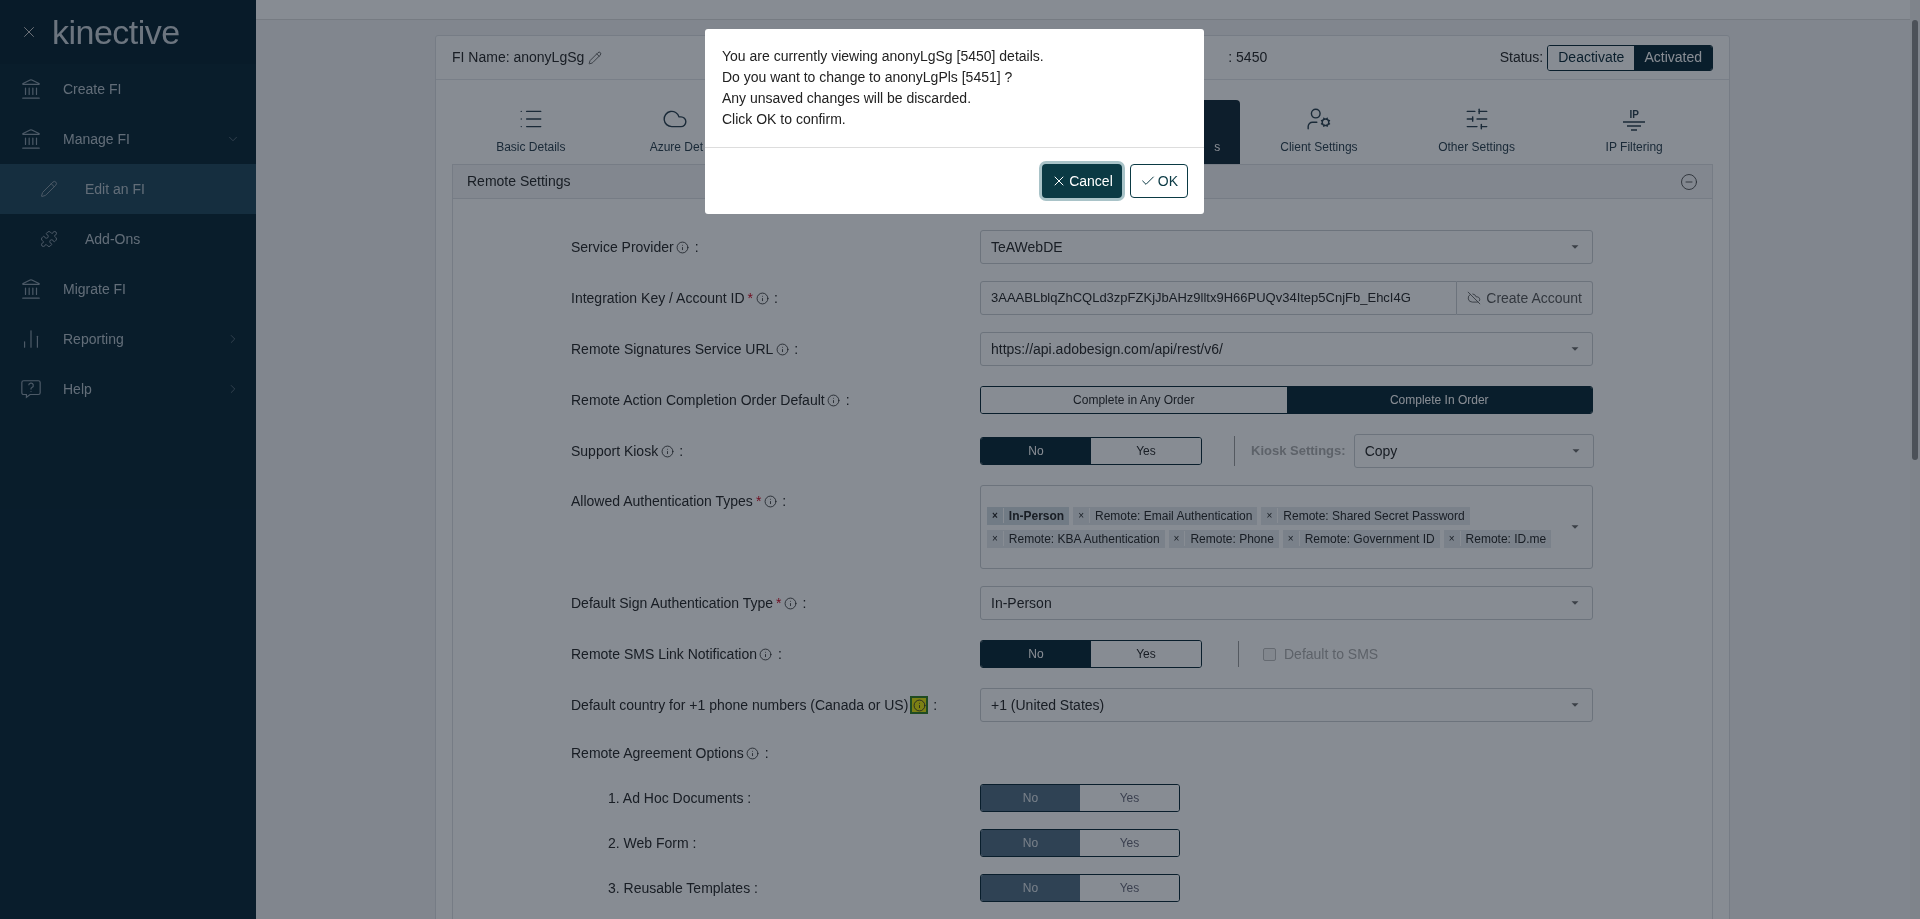  I want to click on cloud-icon, so click(1474, 298).